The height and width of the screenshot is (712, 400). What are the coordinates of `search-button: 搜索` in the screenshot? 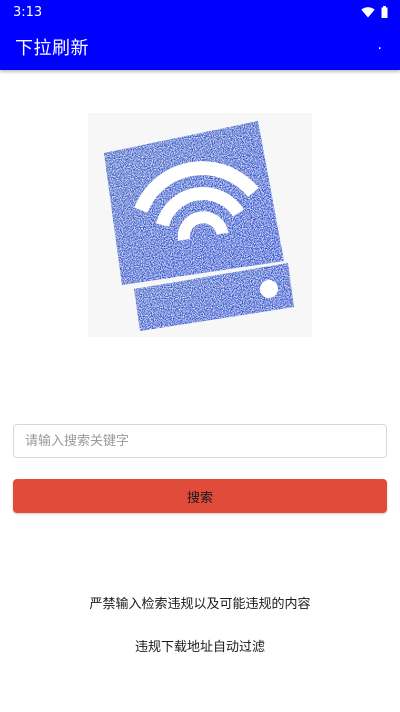 It's located at (200, 496).